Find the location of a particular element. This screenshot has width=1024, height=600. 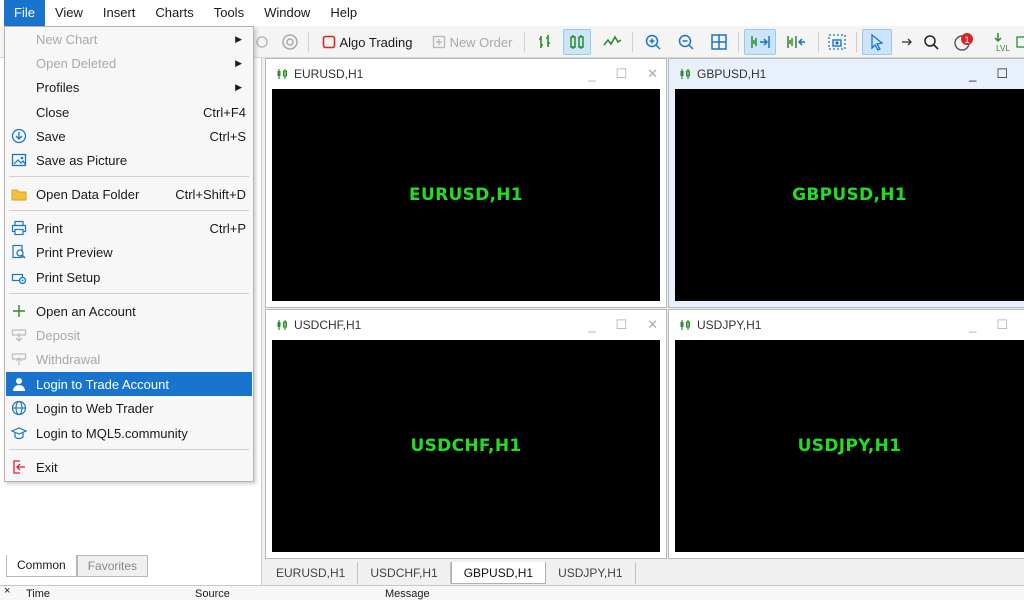

menu-save: Save Ctrl+S is located at coordinates (129, 136).